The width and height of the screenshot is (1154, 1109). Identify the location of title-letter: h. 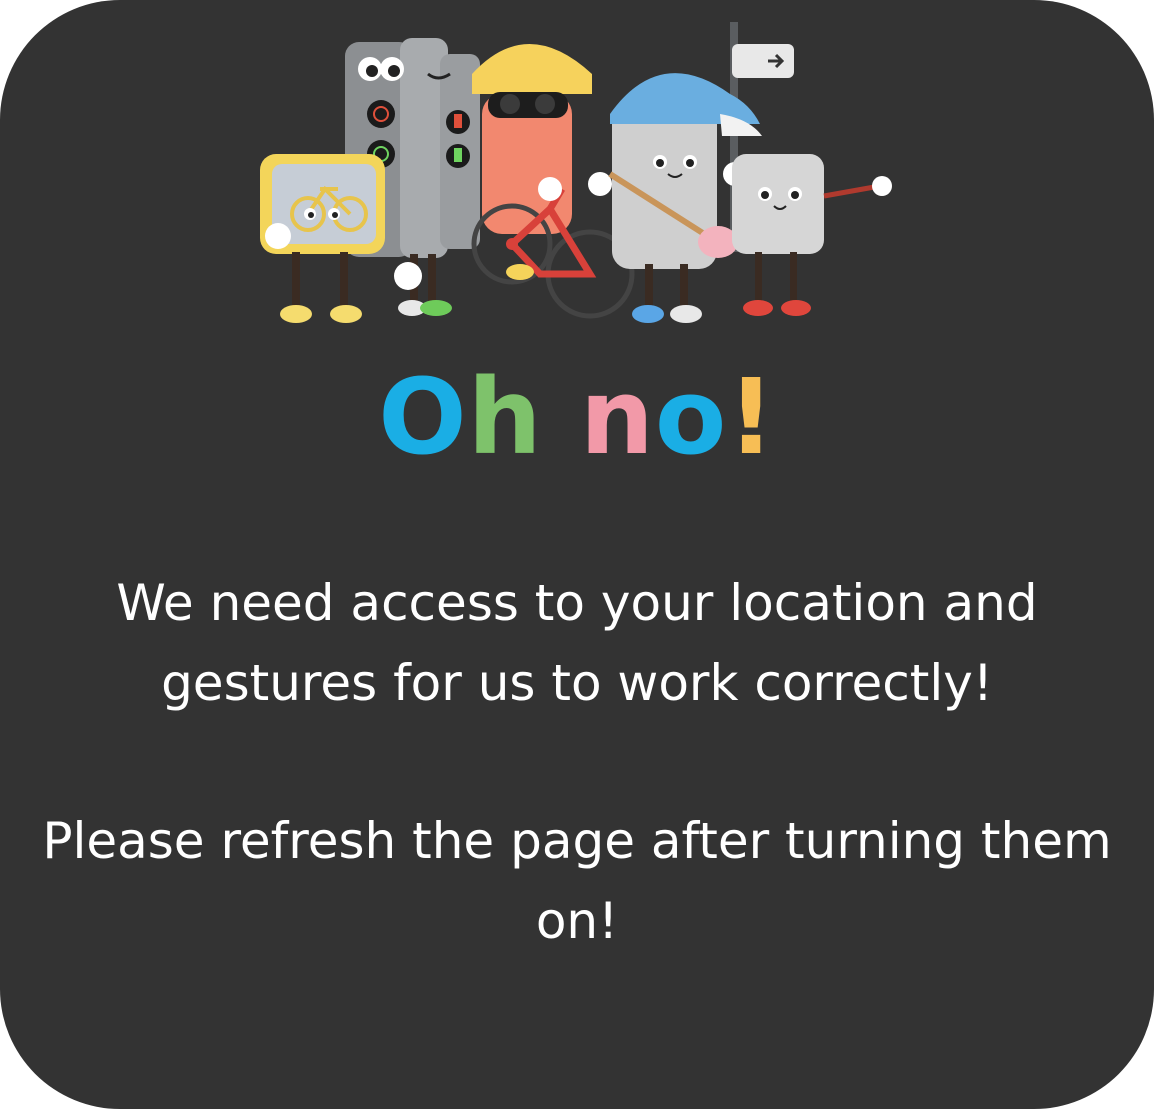
(505, 417).